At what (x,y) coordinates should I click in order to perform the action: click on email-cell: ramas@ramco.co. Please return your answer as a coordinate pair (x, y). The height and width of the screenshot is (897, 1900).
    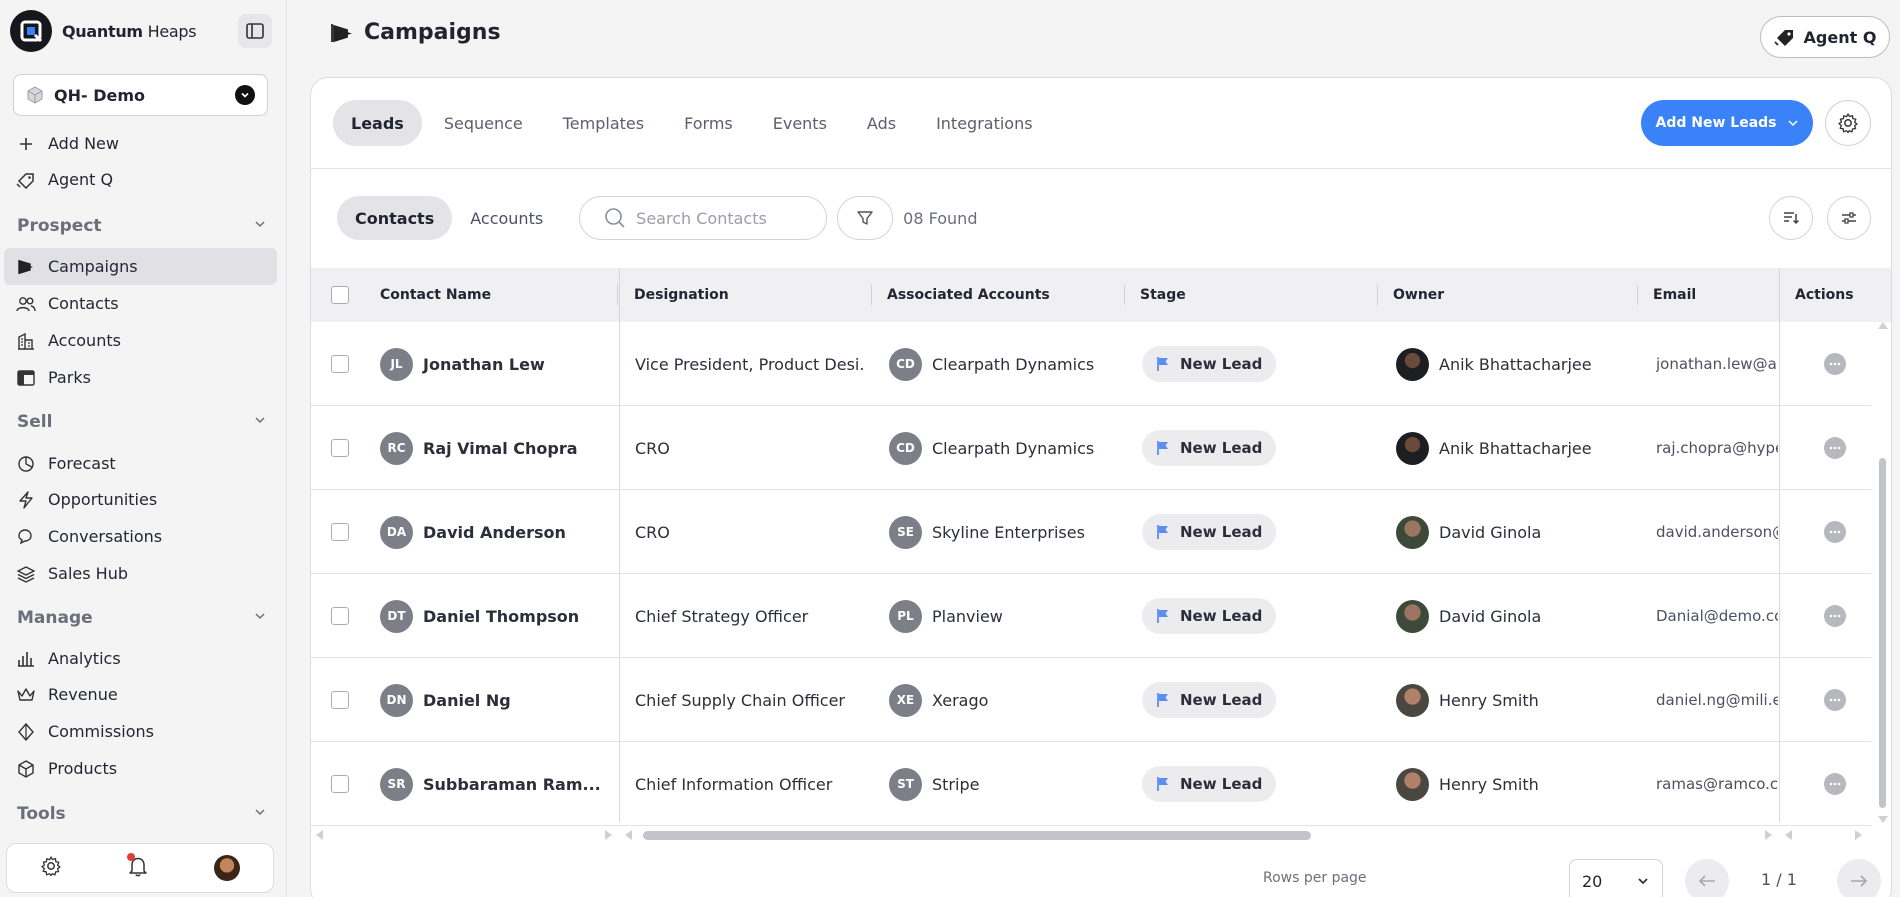
    Looking at the image, I should click on (1717, 784).